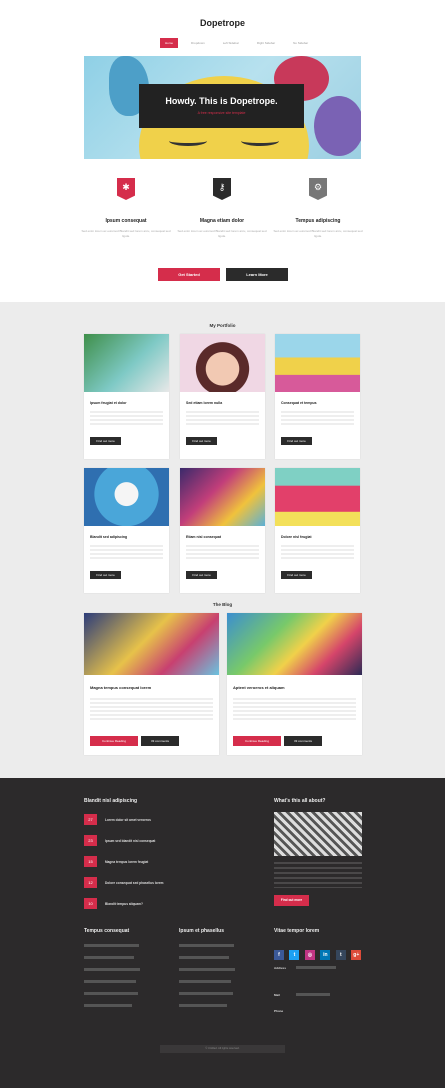 This screenshot has width=445, height=1088. Describe the element at coordinates (189, 274) in the screenshot. I see `get-started-button: Get Started` at that location.